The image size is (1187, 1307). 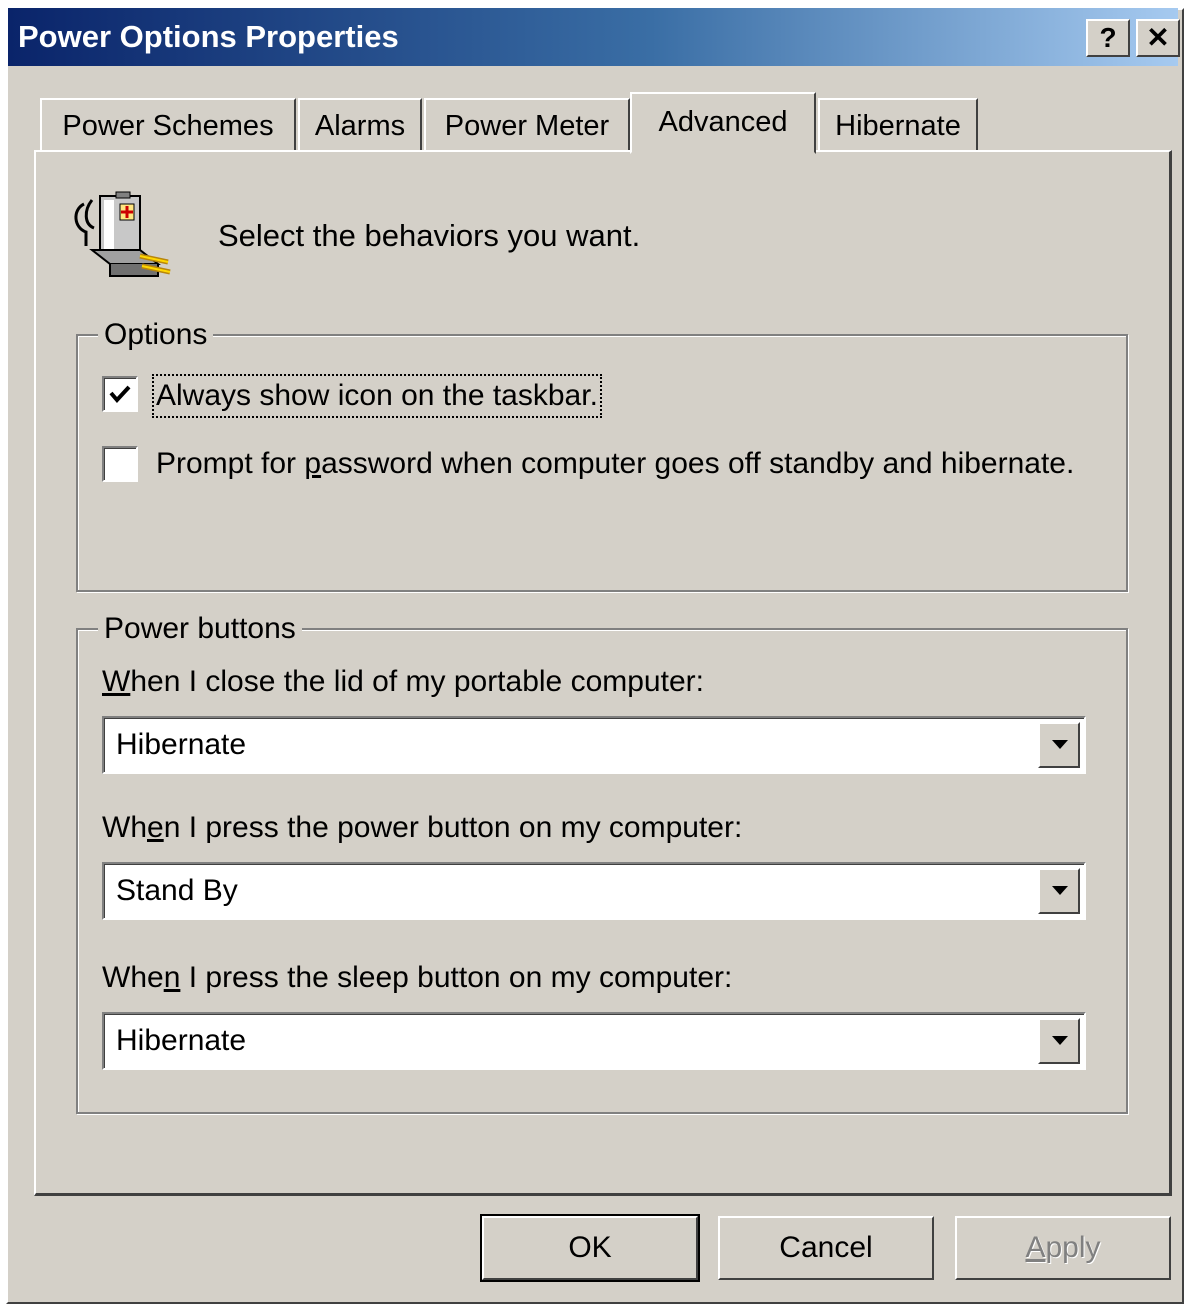 I want to click on power-button-action-select: Stand By, so click(x=594, y=891).